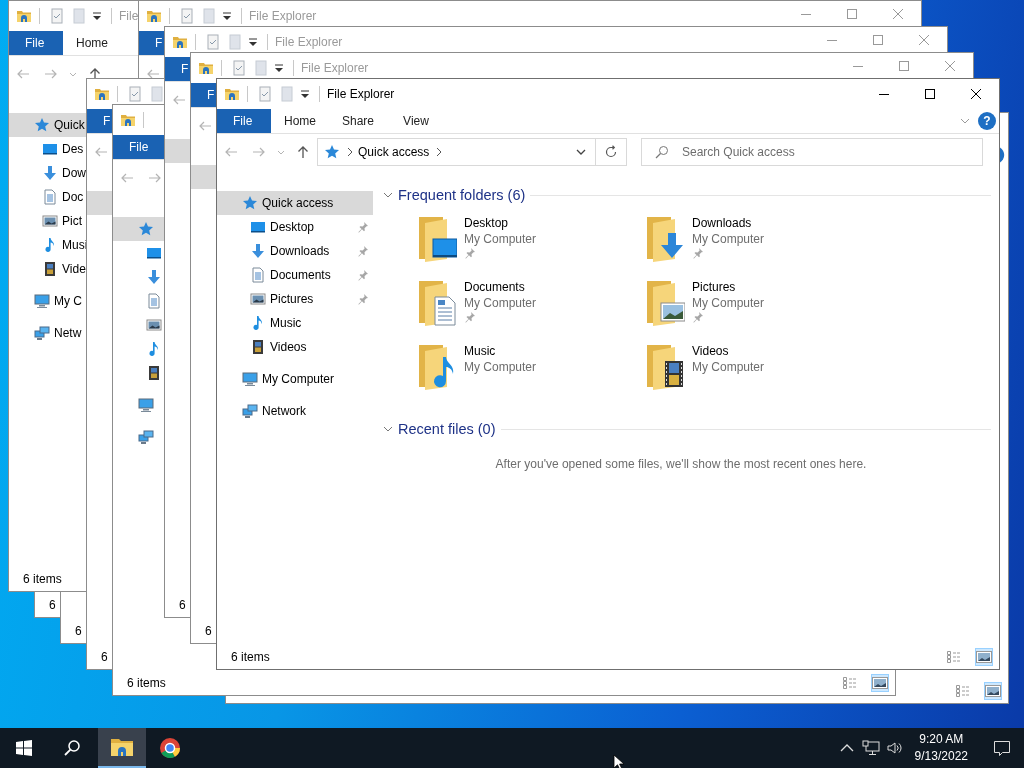  Describe the element at coordinates (500, 223) in the screenshot. I see `folder-name: Desktop` at that location.